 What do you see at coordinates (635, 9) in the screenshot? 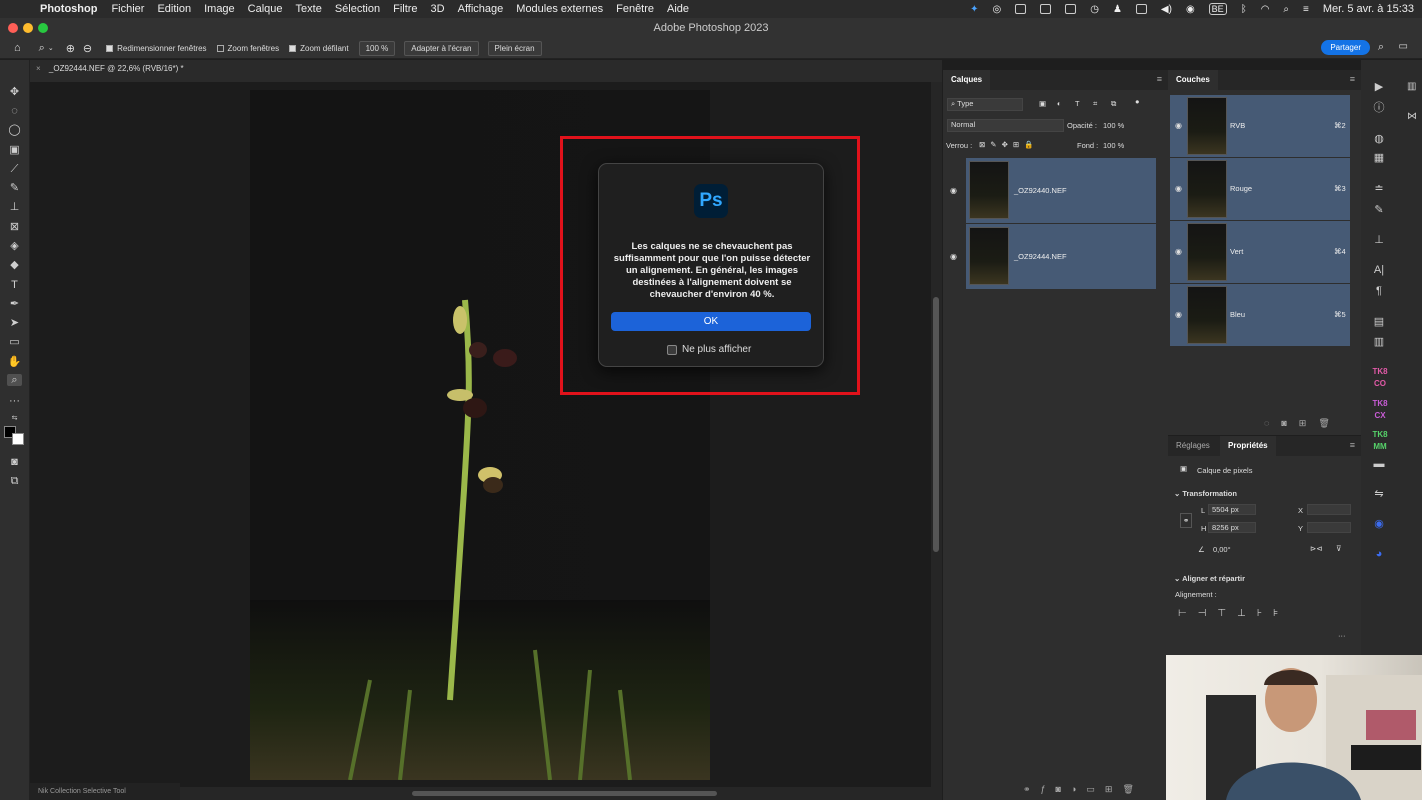
I see `menu-fenetre: Fenêtre` at bounding box center [635, 9].